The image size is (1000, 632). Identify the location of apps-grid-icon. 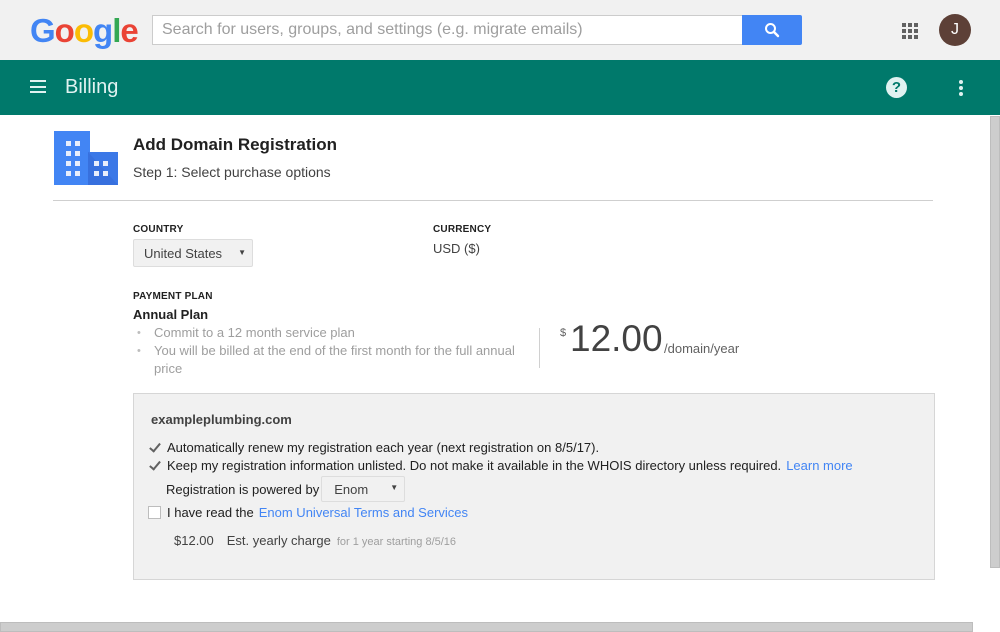
(910, 31).